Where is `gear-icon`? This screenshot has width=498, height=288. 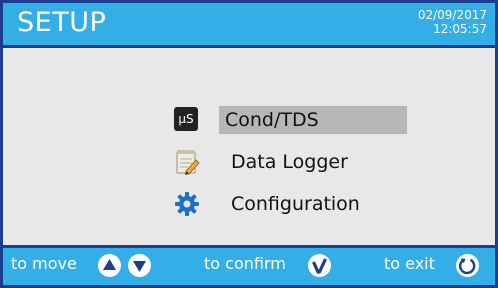 gear-icon is located at coordinates (186, 203).